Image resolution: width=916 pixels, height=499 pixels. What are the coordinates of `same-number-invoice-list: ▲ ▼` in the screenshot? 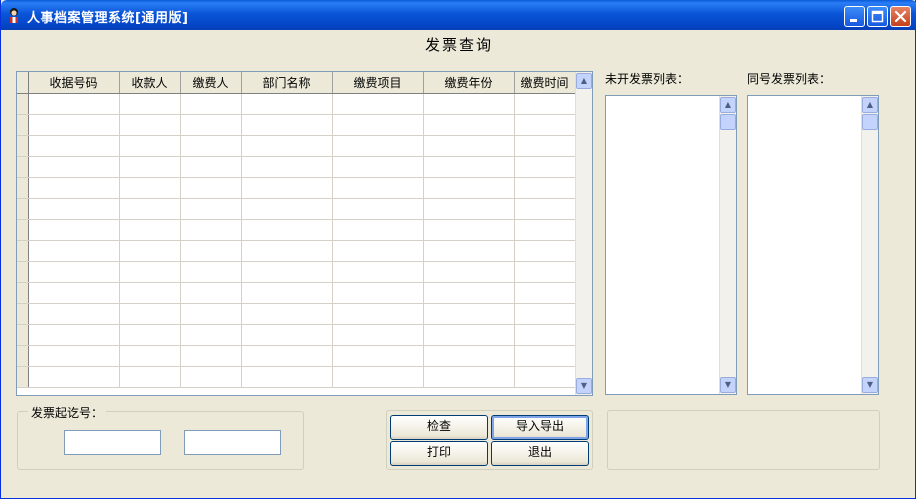 It's located at (813, 245).